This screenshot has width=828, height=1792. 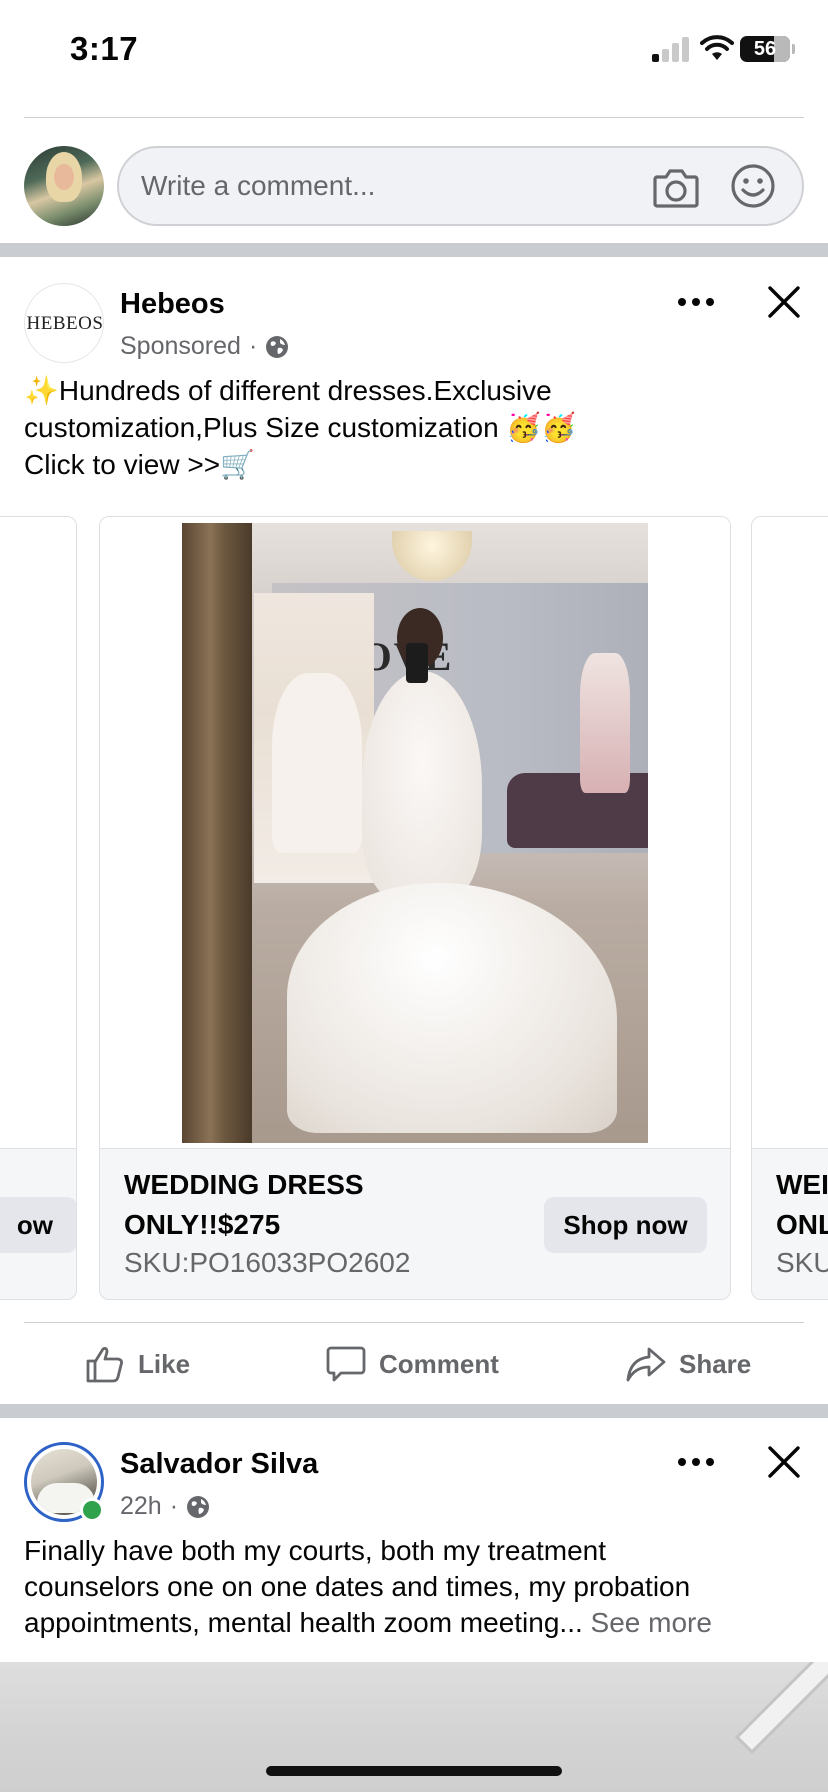 What do you see at coordinates (38, 908) in the screenshot?
I see `carousel-card-previous: ow` at bounding box center [38, 908].